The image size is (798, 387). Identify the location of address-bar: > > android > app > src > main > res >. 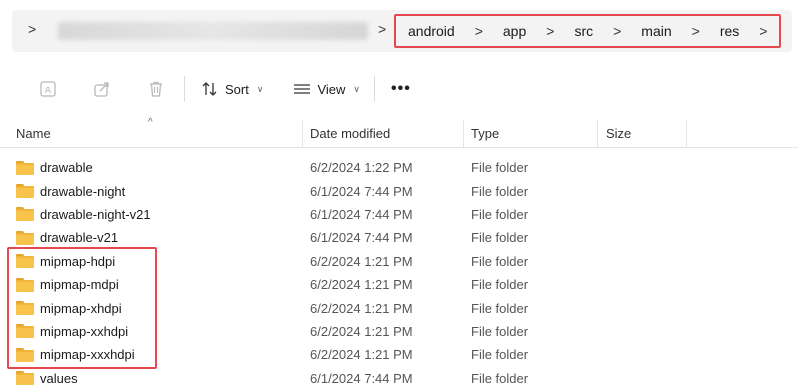
(402, 31).